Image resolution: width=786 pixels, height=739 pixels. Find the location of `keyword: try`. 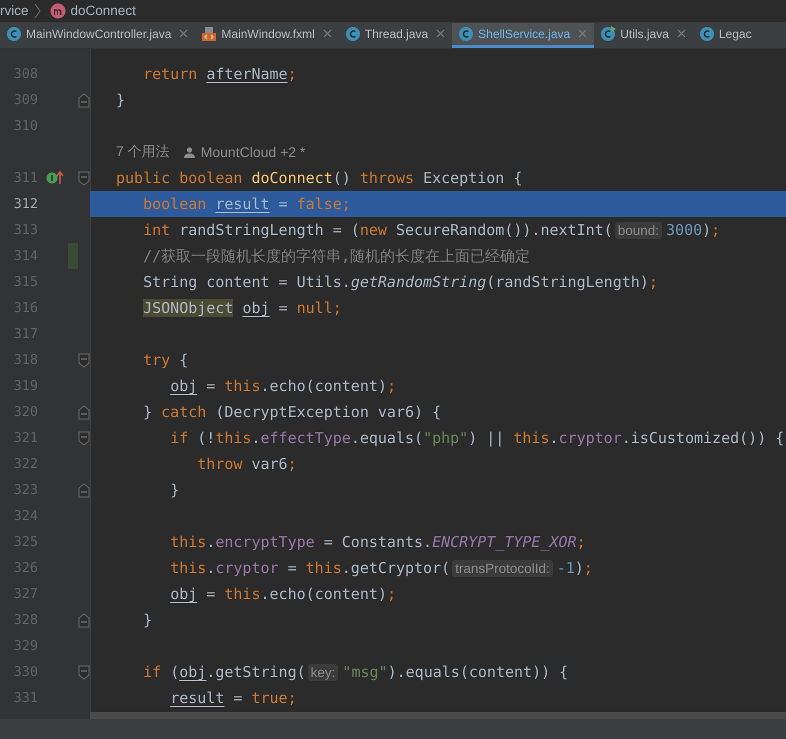

keyword: try is located at coordinates (156, 360).